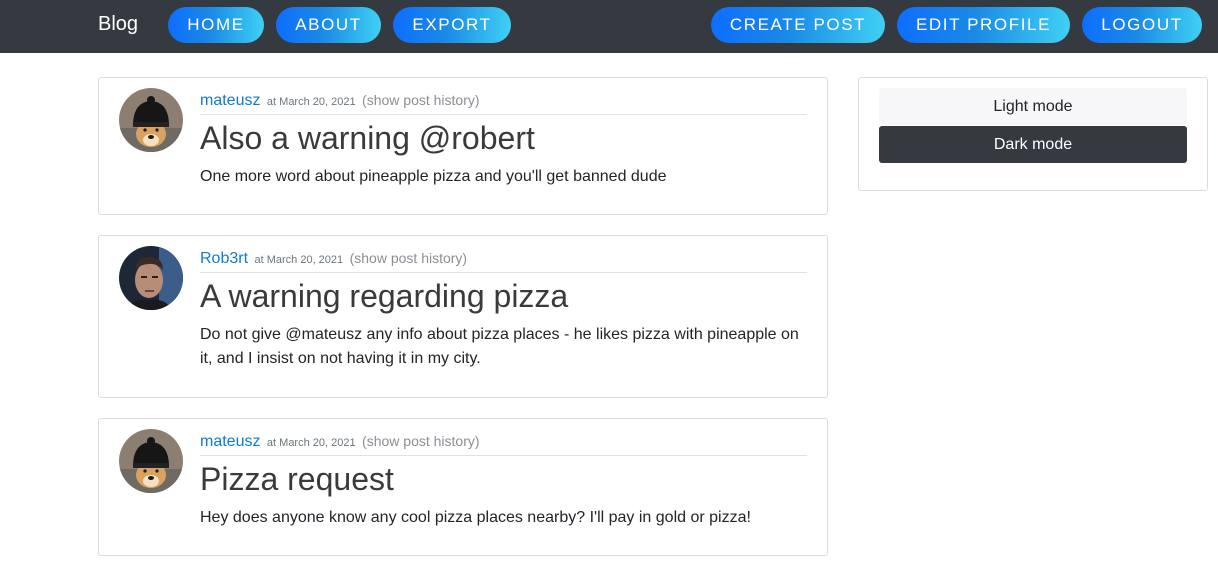  Describe the element at coordinates (1142, 25) in the screenshot. I see `logout-button: LOGOUT` at that location.